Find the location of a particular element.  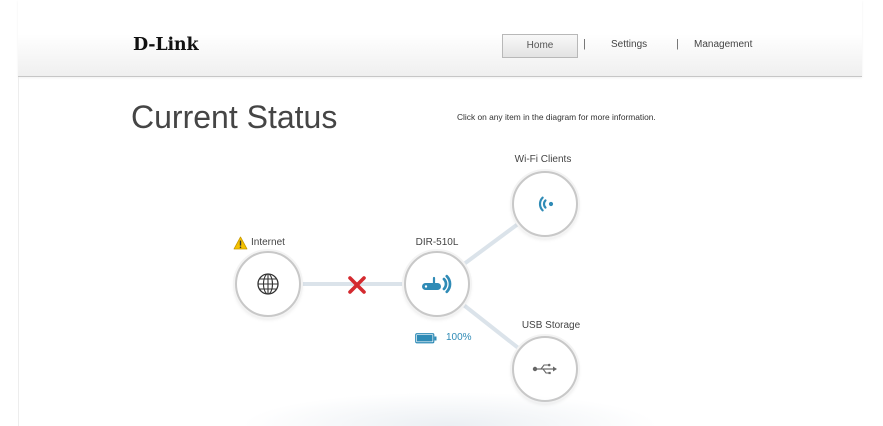

router-label: DIR-510L is located at coordinates (437, 242).